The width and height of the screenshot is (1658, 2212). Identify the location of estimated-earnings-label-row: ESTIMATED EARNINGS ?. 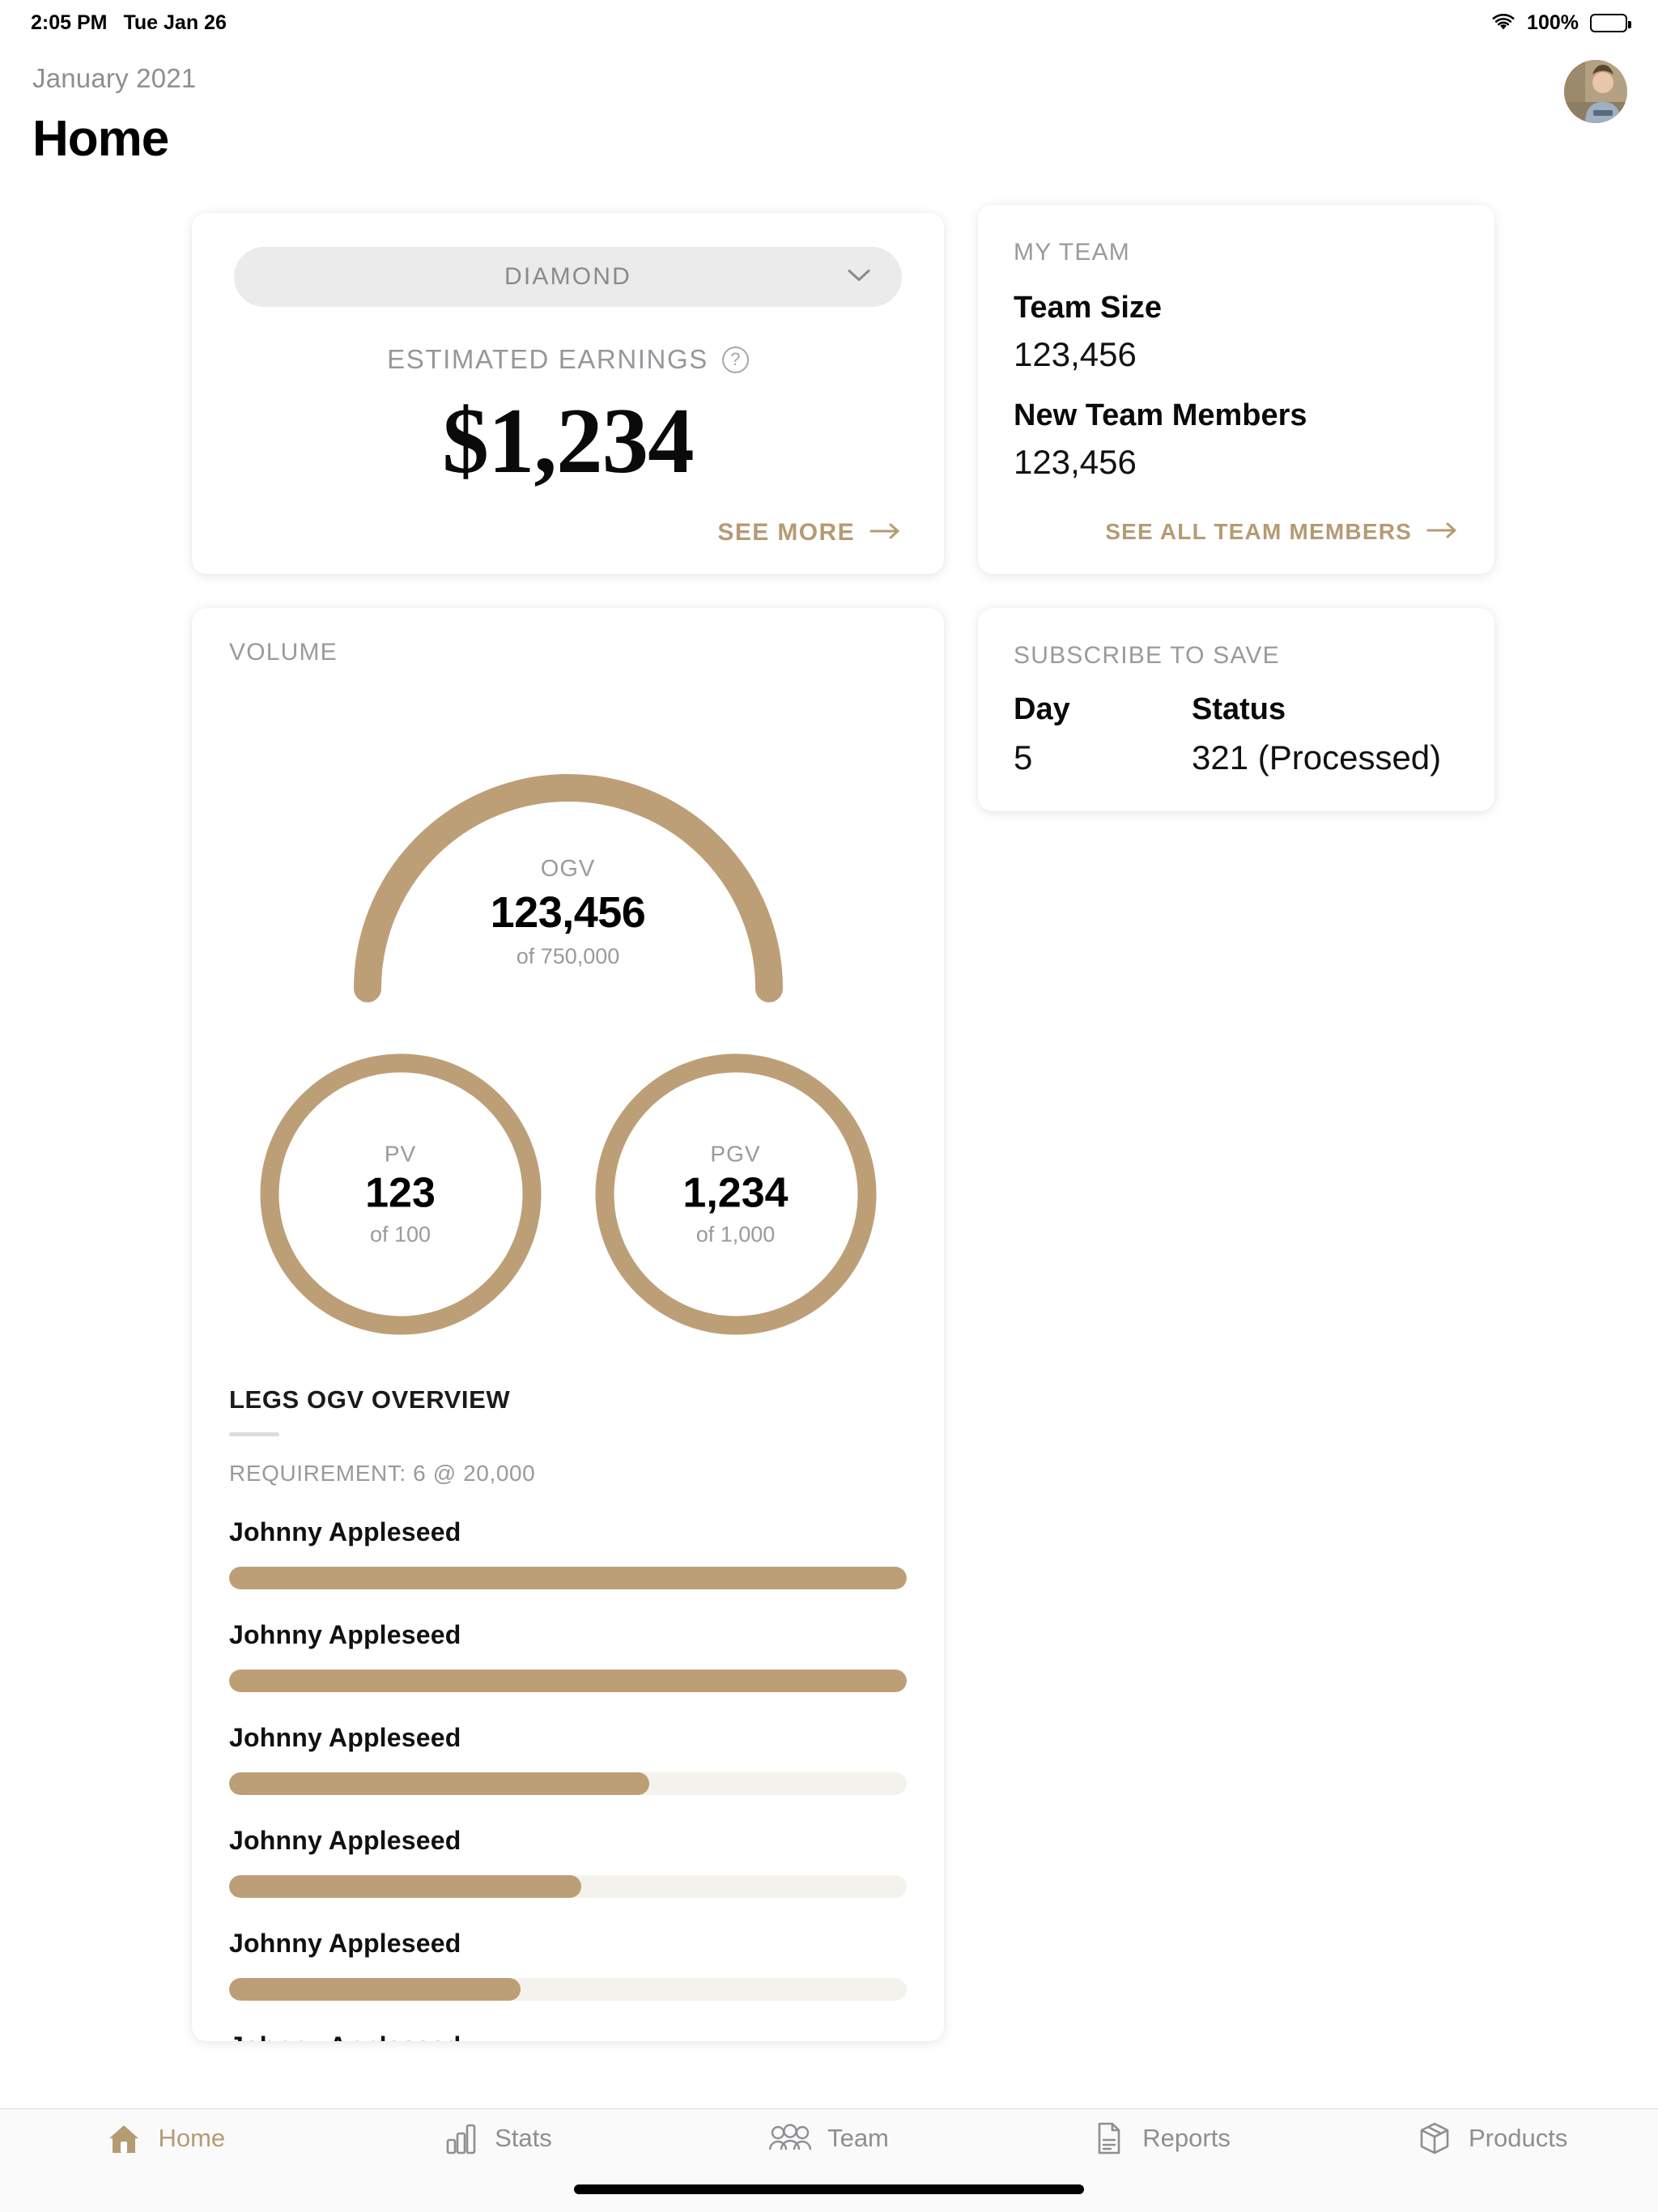
(568, 360).